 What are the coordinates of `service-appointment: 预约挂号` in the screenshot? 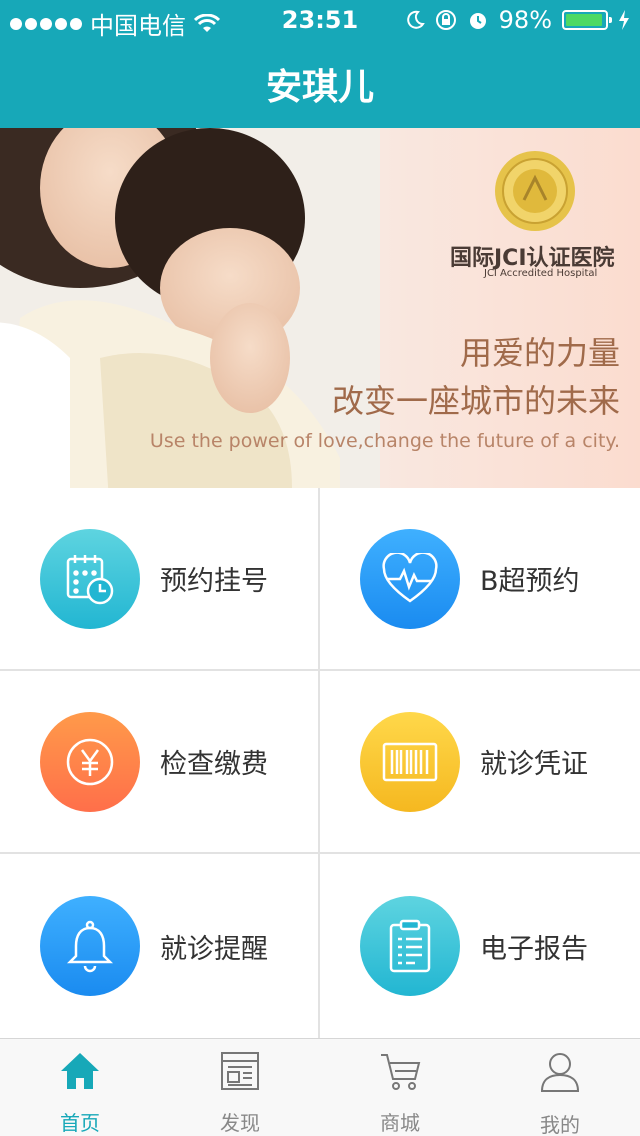 It's located at (160, 579).